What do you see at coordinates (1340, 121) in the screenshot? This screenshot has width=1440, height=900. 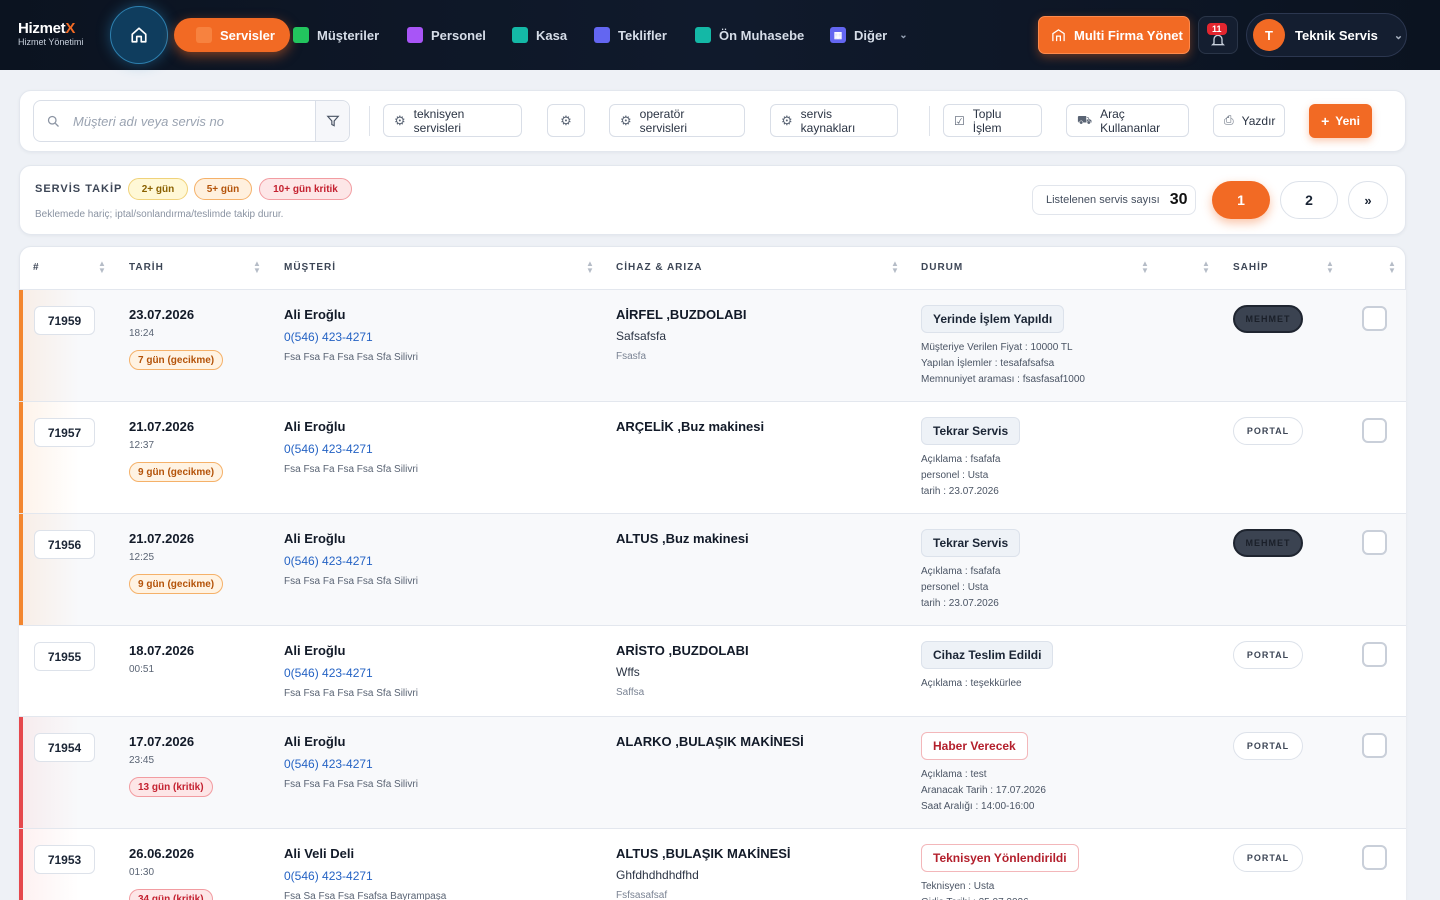 I see `new-button: + Yeni` at bounding box center [1340, 121].